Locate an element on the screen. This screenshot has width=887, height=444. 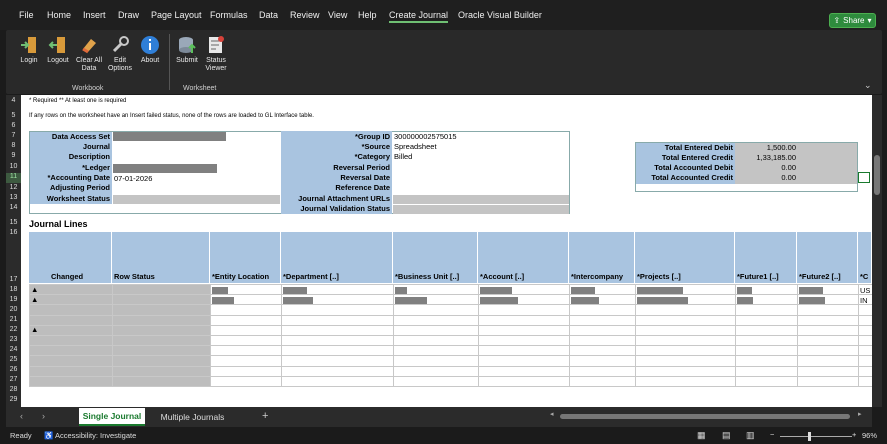
share-button: ⇪ Share ▾ is located at coordinates (852, 20).